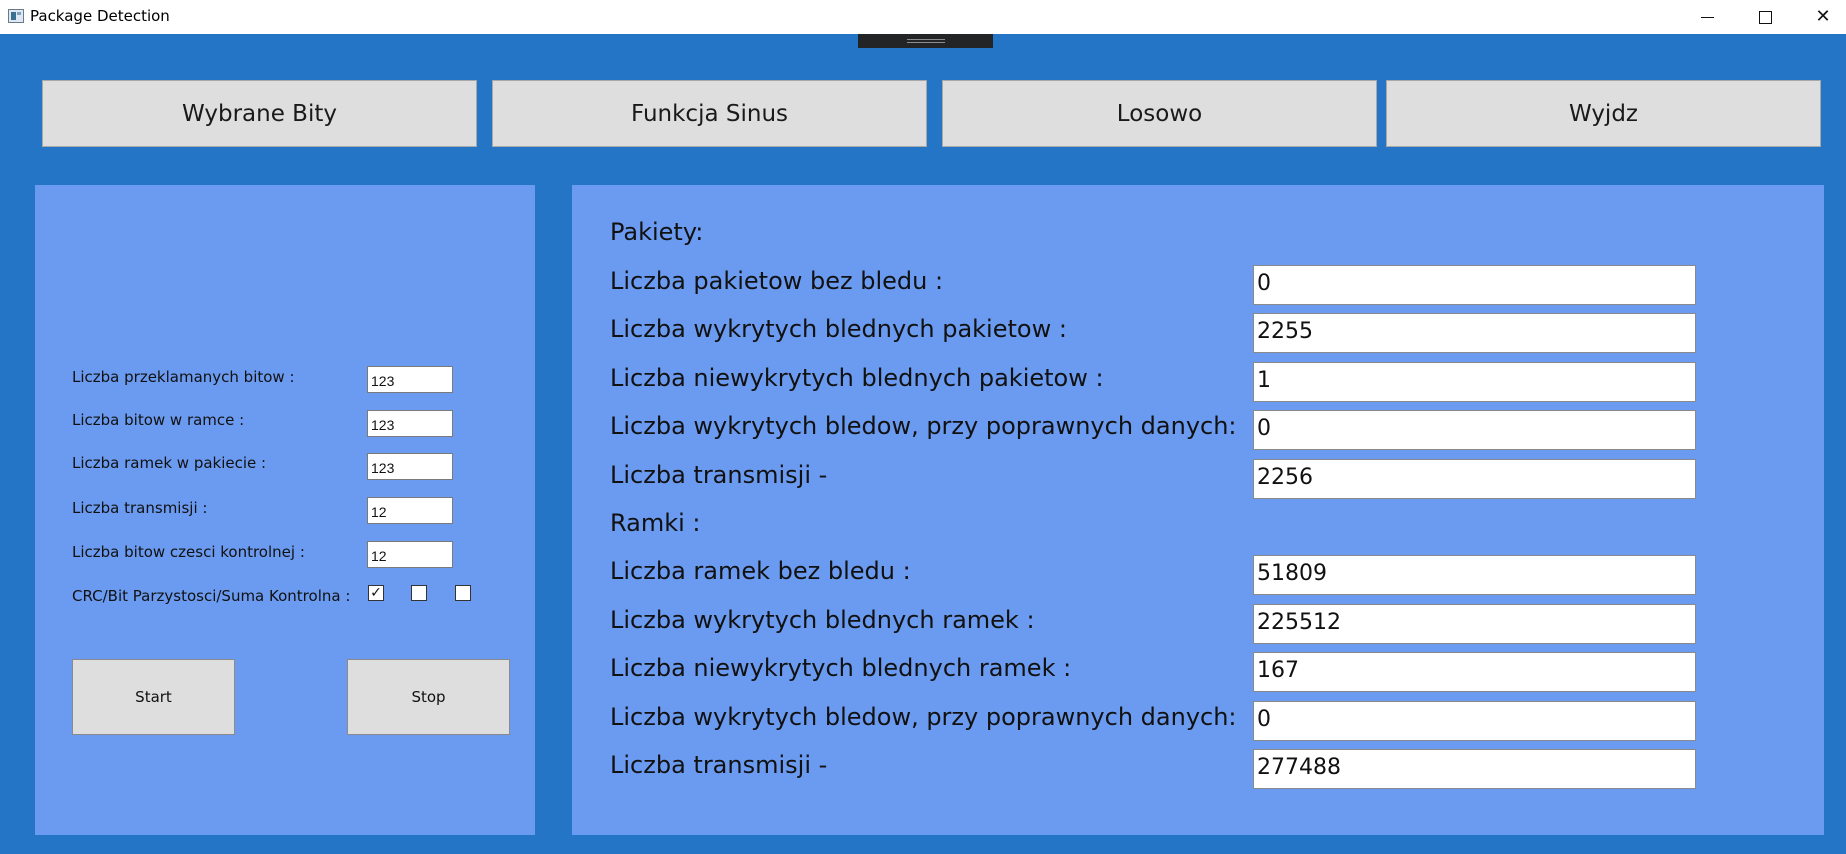 This screenshot has height=854, width=1846. What do you see at coordinates (719, 765) in the screenshot?
I see `frames-transmissions-label: Liczba transmisji -` at bounding box center [719, 765].